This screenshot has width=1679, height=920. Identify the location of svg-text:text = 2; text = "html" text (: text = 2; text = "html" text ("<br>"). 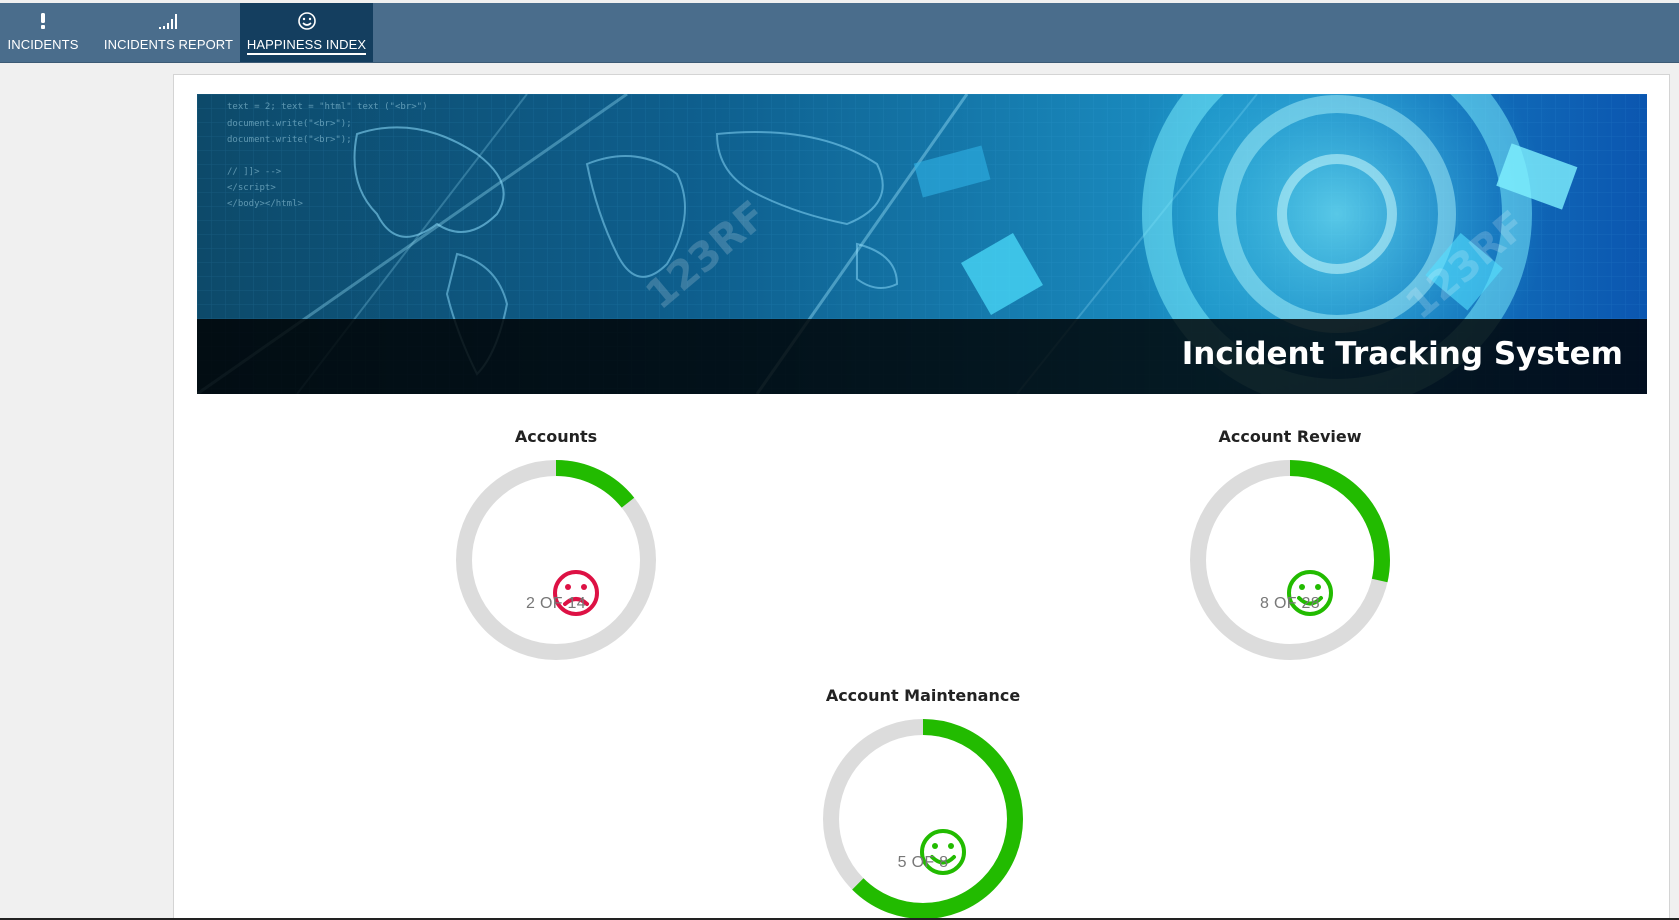
(327, 107).